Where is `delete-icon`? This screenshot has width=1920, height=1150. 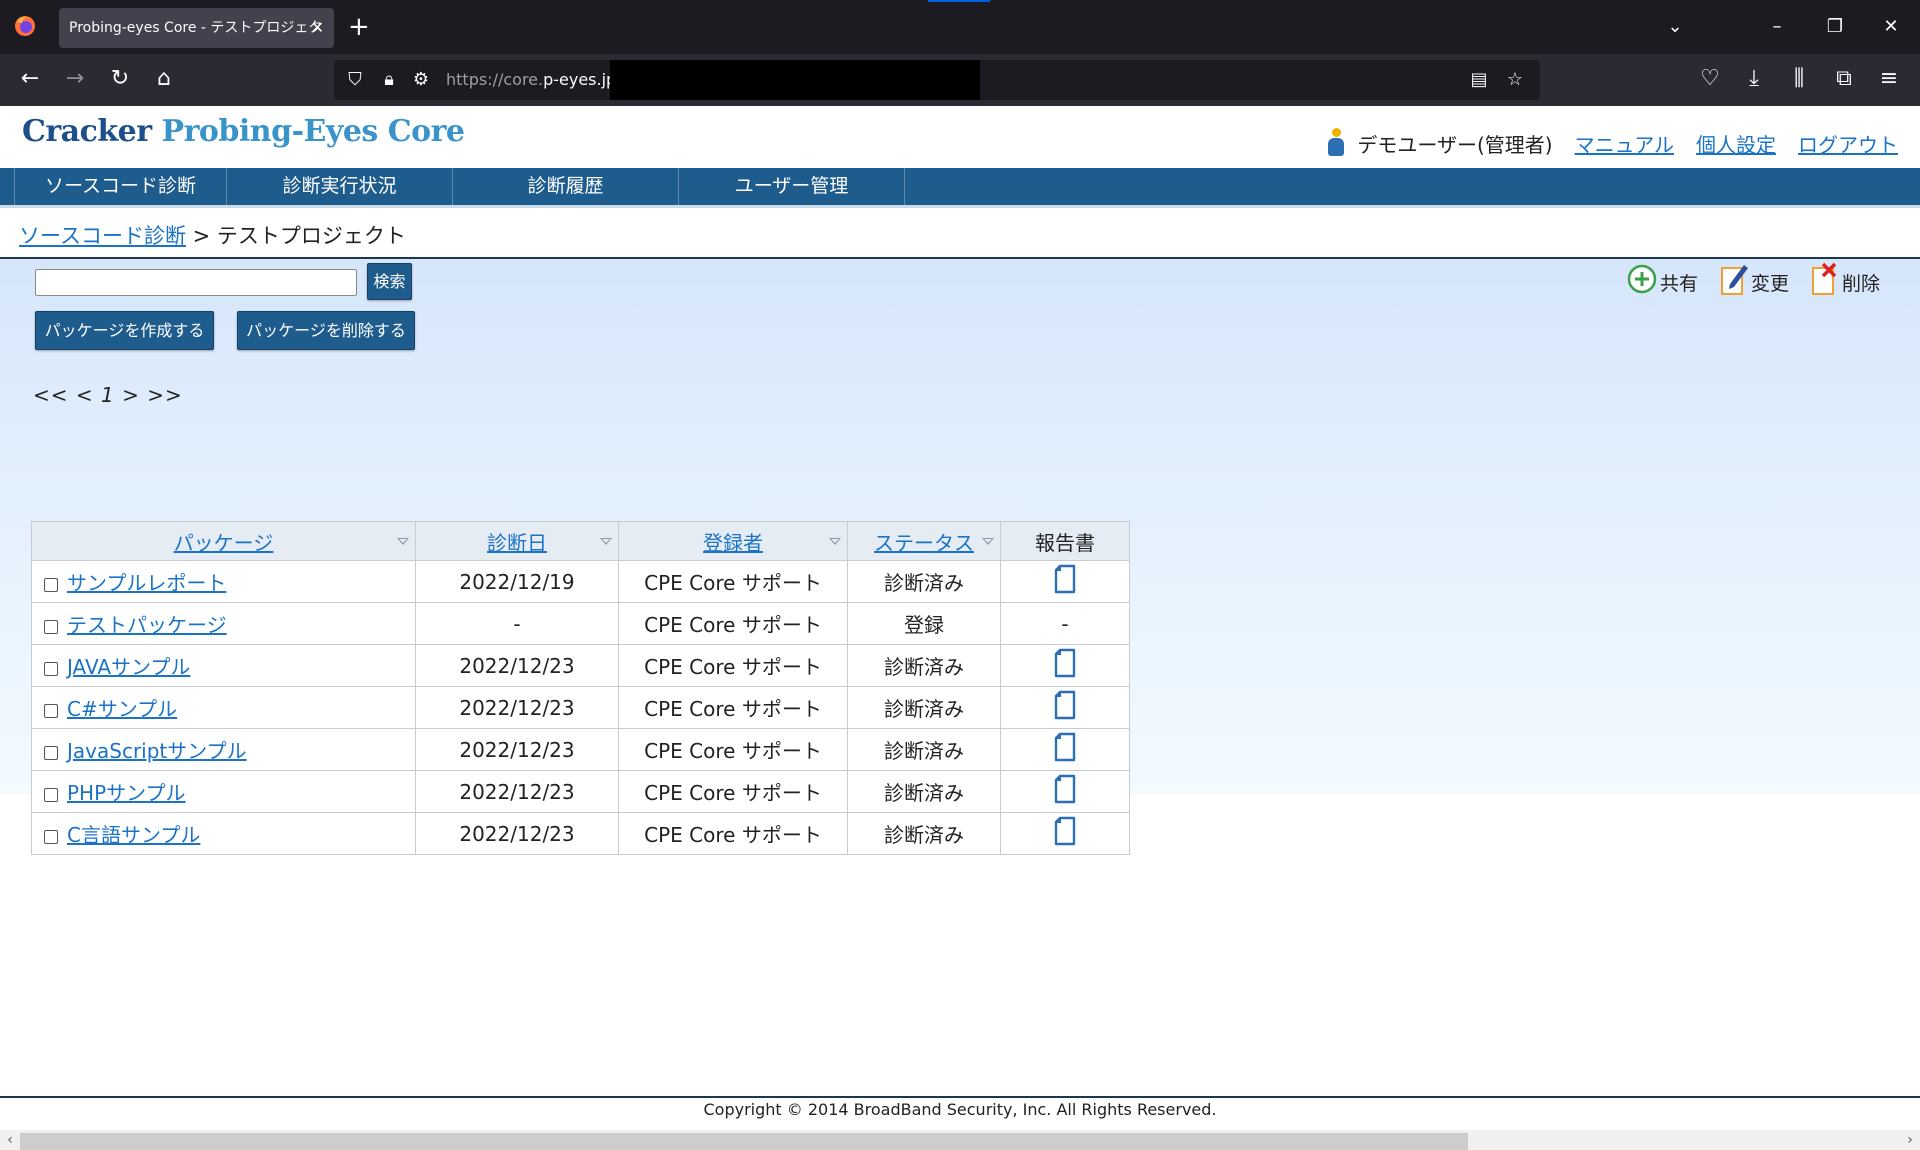
delete-icon is located at coordinates (1824, 278).